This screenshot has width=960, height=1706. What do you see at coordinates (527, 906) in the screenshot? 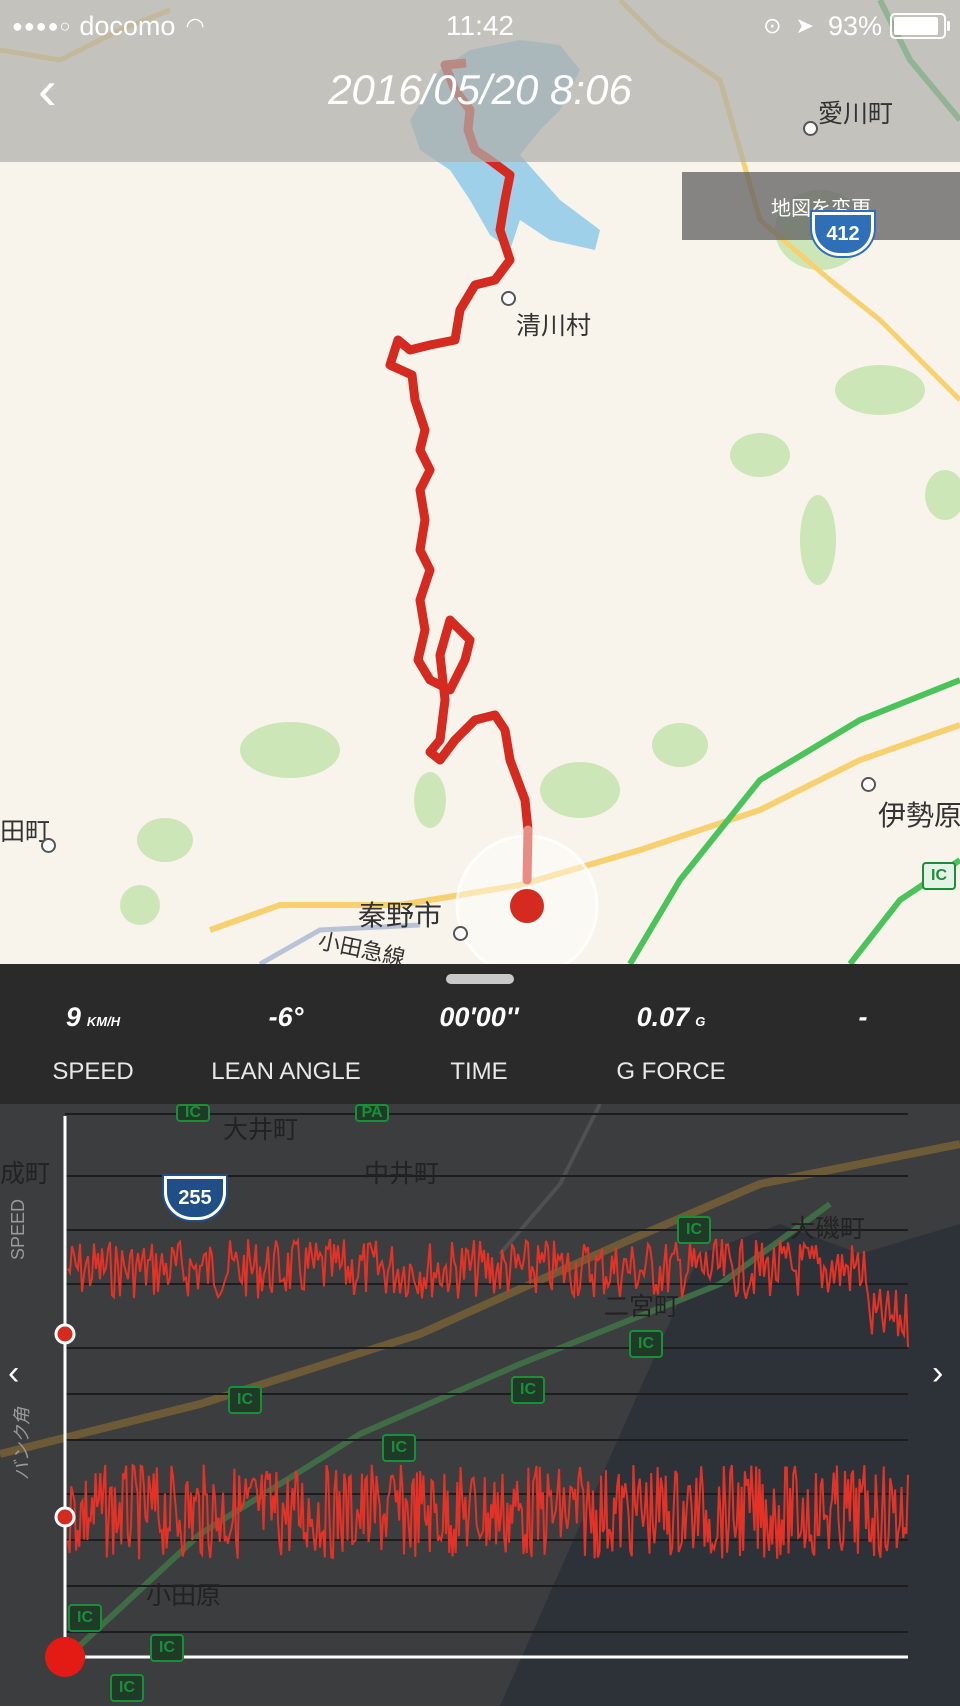
I see `current-position-marker` at bounding box center [527, 906].